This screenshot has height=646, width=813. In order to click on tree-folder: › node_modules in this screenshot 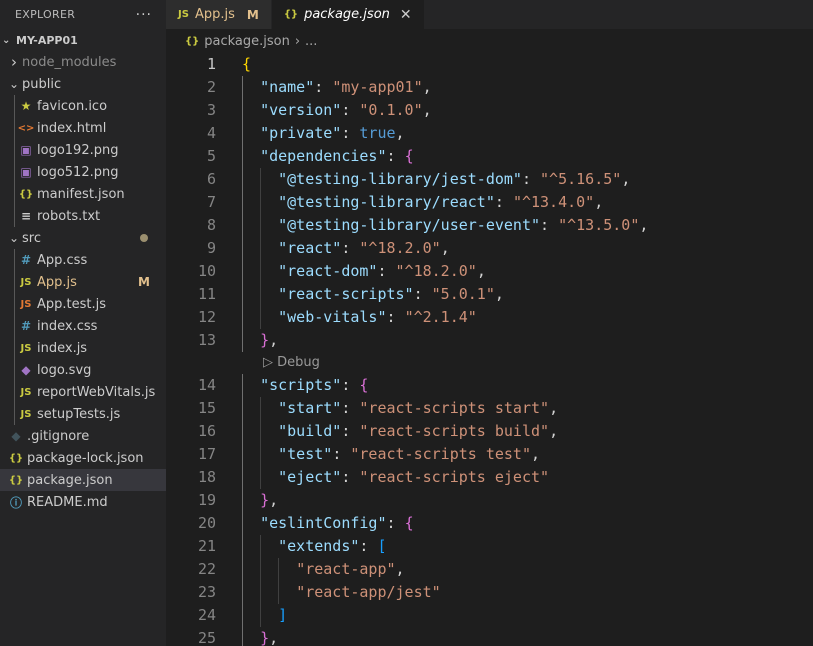, I will do `click(83, 62)`.